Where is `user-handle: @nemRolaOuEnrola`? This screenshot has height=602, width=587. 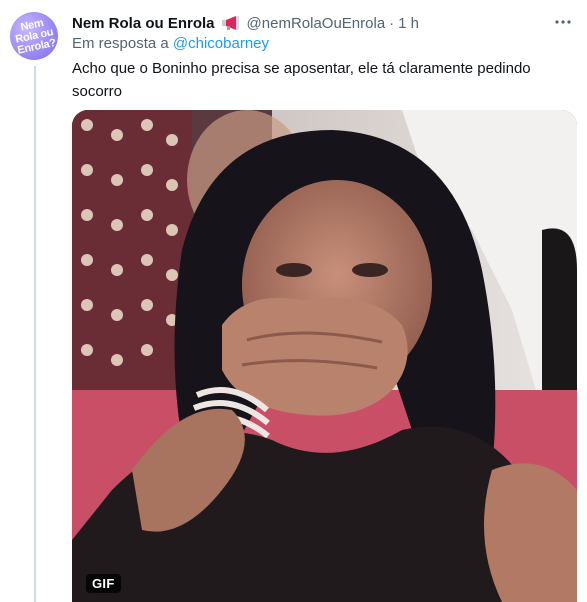
user-handle: @nemRolaOuEnrola is located at coordinates (316, 23).